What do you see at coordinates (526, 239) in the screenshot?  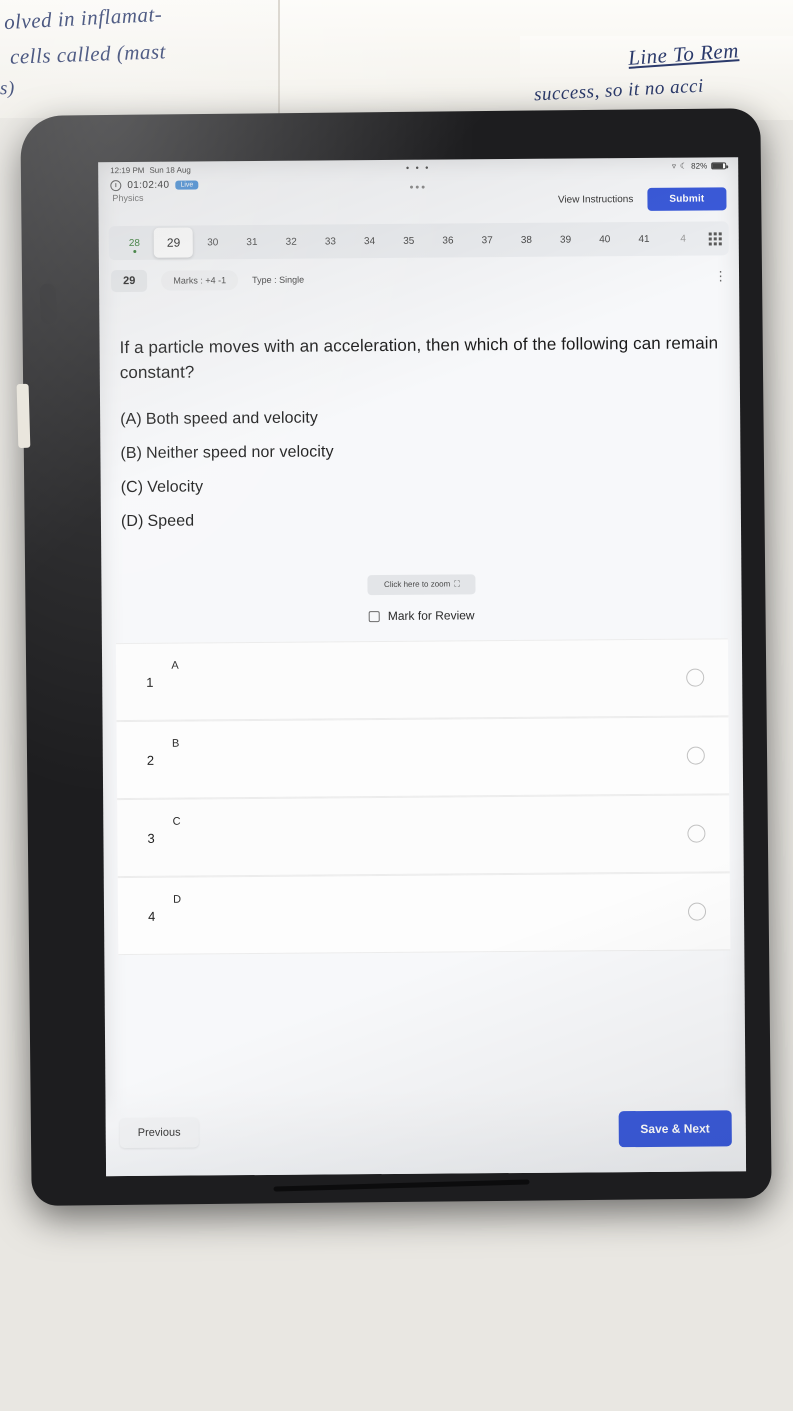 I see `question-number-38: 38` at bounding box center [526, 239].